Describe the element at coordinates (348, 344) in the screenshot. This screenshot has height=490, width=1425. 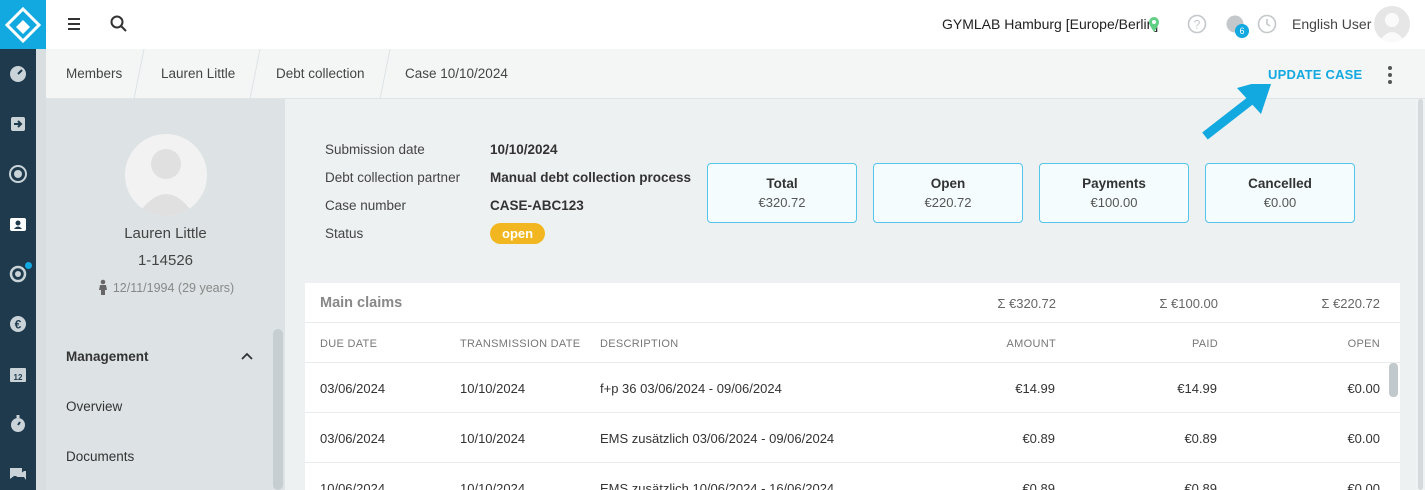
I see `col-due-date: DUE DATE` at that location.